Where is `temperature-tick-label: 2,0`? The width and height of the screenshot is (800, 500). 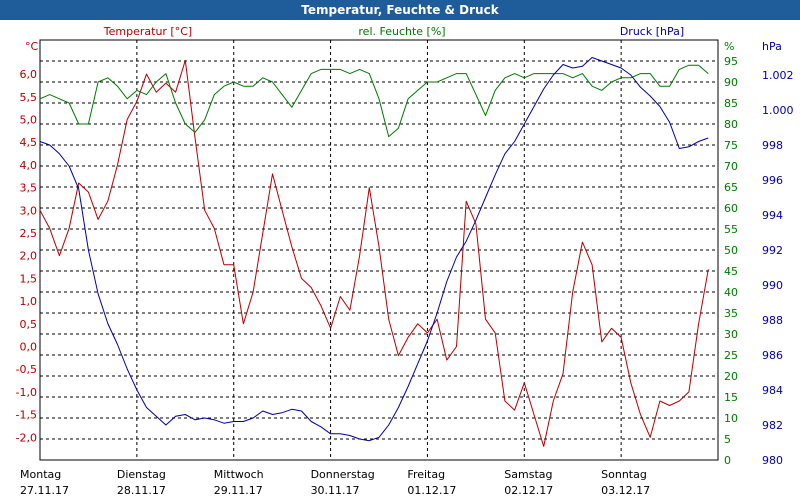
temperature-tick-label: 2,0 is located at coordinates (29, 256).